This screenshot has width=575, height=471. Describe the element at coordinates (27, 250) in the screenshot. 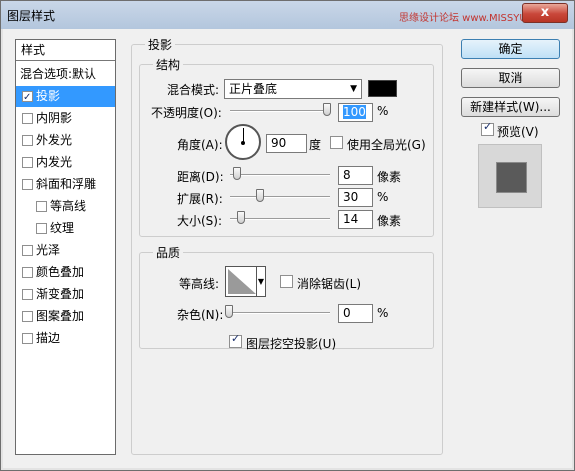

I see `satin-checkbox` at that location.